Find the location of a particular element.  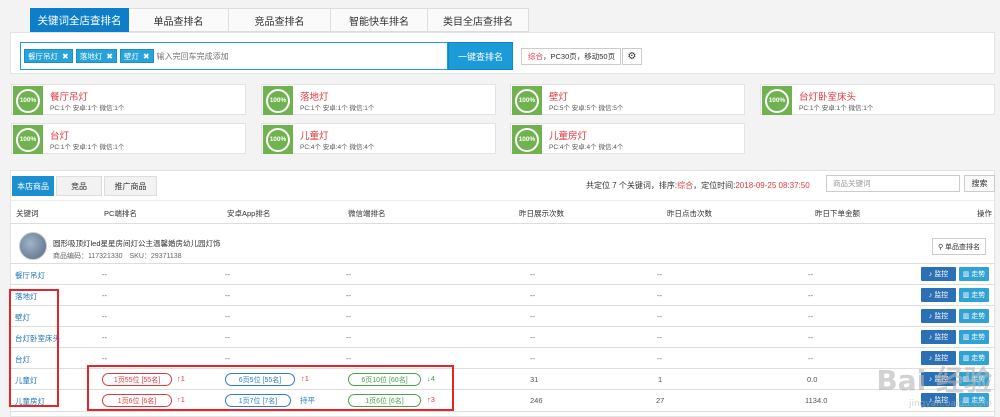

gear-icon: ⚙ is located at coordinates (632, 56).